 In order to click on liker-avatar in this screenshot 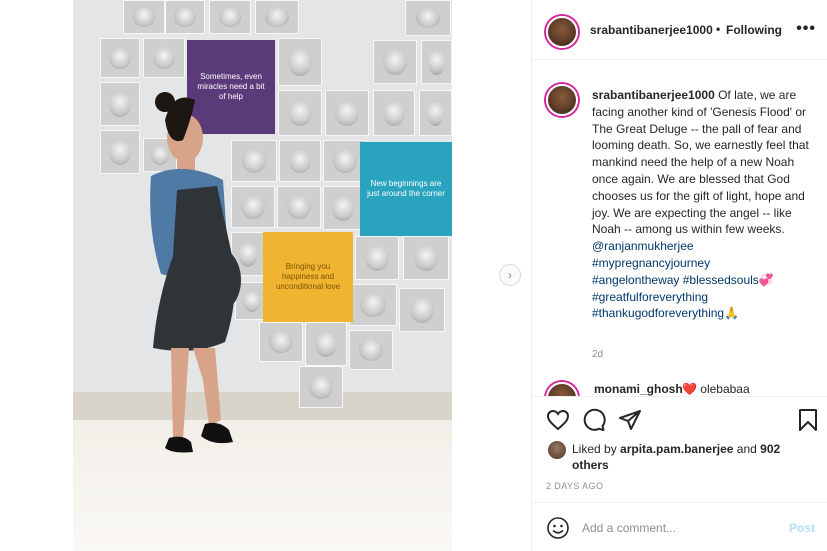, I will do `click(557, 450)`.